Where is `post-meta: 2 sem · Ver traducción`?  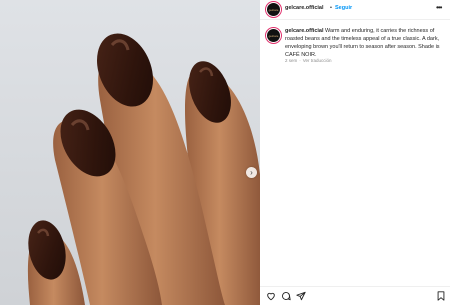
post-meta: 2 sem · Ver traducción is located at coordinates (308, 60).